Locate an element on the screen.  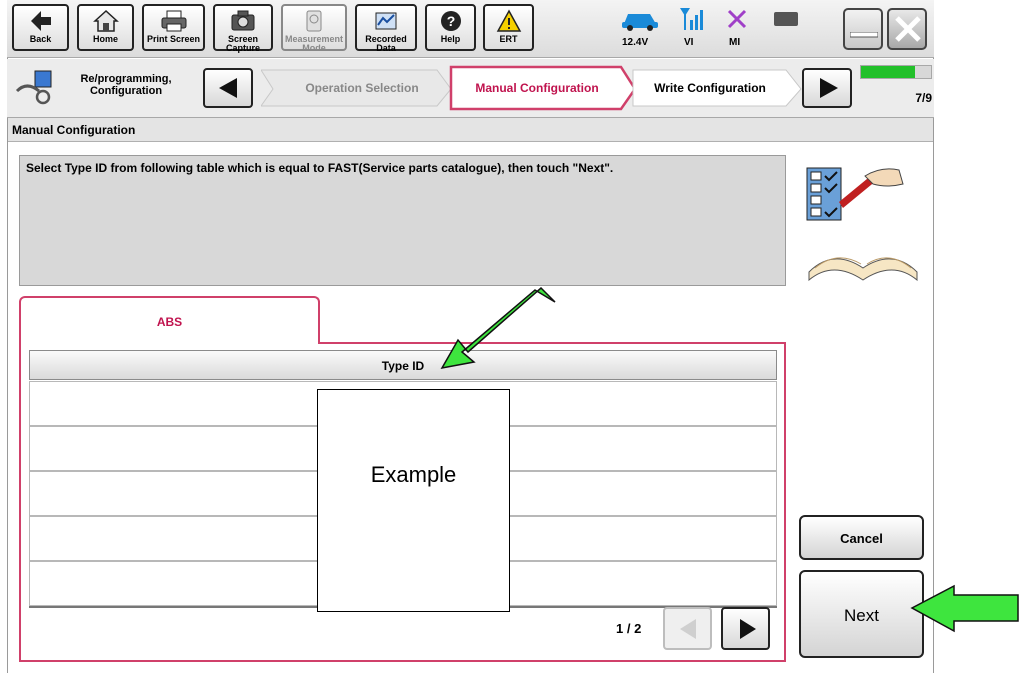
arrow-to-next-button is located at coordinates (964, 608).